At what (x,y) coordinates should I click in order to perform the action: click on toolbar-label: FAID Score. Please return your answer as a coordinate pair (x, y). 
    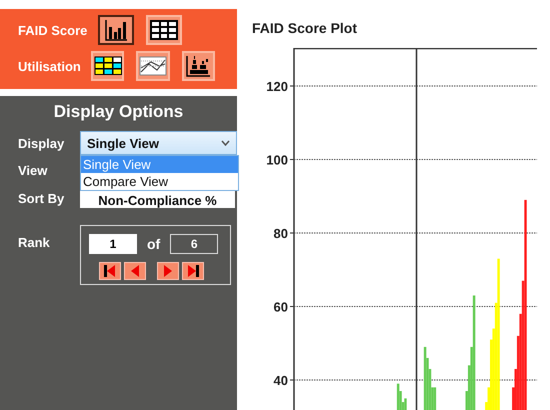
    Looking at the image, I should click on (53, 31).